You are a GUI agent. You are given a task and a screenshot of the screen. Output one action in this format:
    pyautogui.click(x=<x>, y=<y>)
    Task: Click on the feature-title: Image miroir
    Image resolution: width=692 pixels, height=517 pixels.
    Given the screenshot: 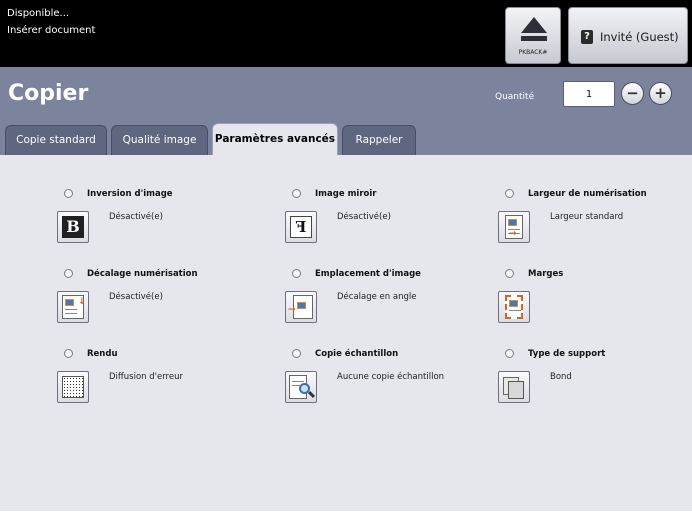 What is the action you would take?
    pyautogui.click(x=346, y=194)
    